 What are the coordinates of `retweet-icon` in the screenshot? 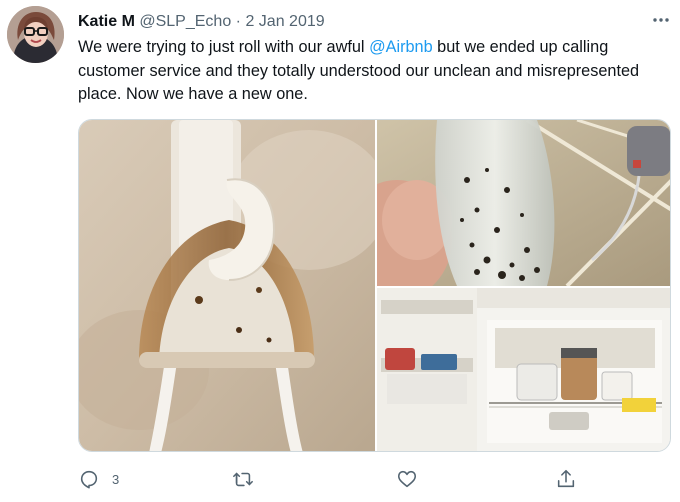 It's located at (243, 479).